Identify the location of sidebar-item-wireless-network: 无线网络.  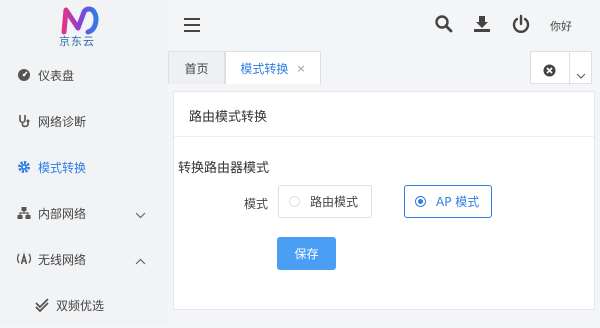
(84, 259).